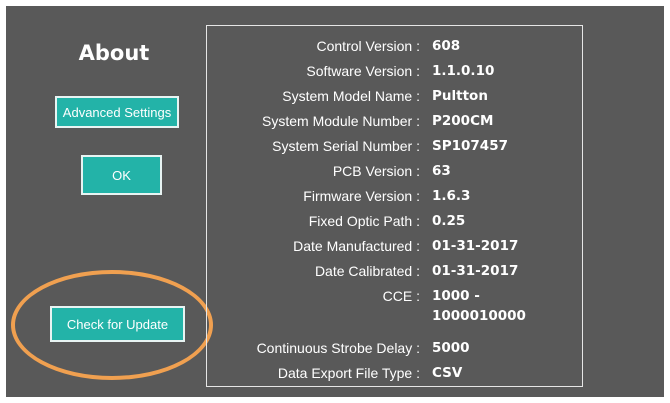  What do you see at coordinates (463, 121) in the screenshot?
I see `info-value: P200CM` at bounding box center [463, 121].